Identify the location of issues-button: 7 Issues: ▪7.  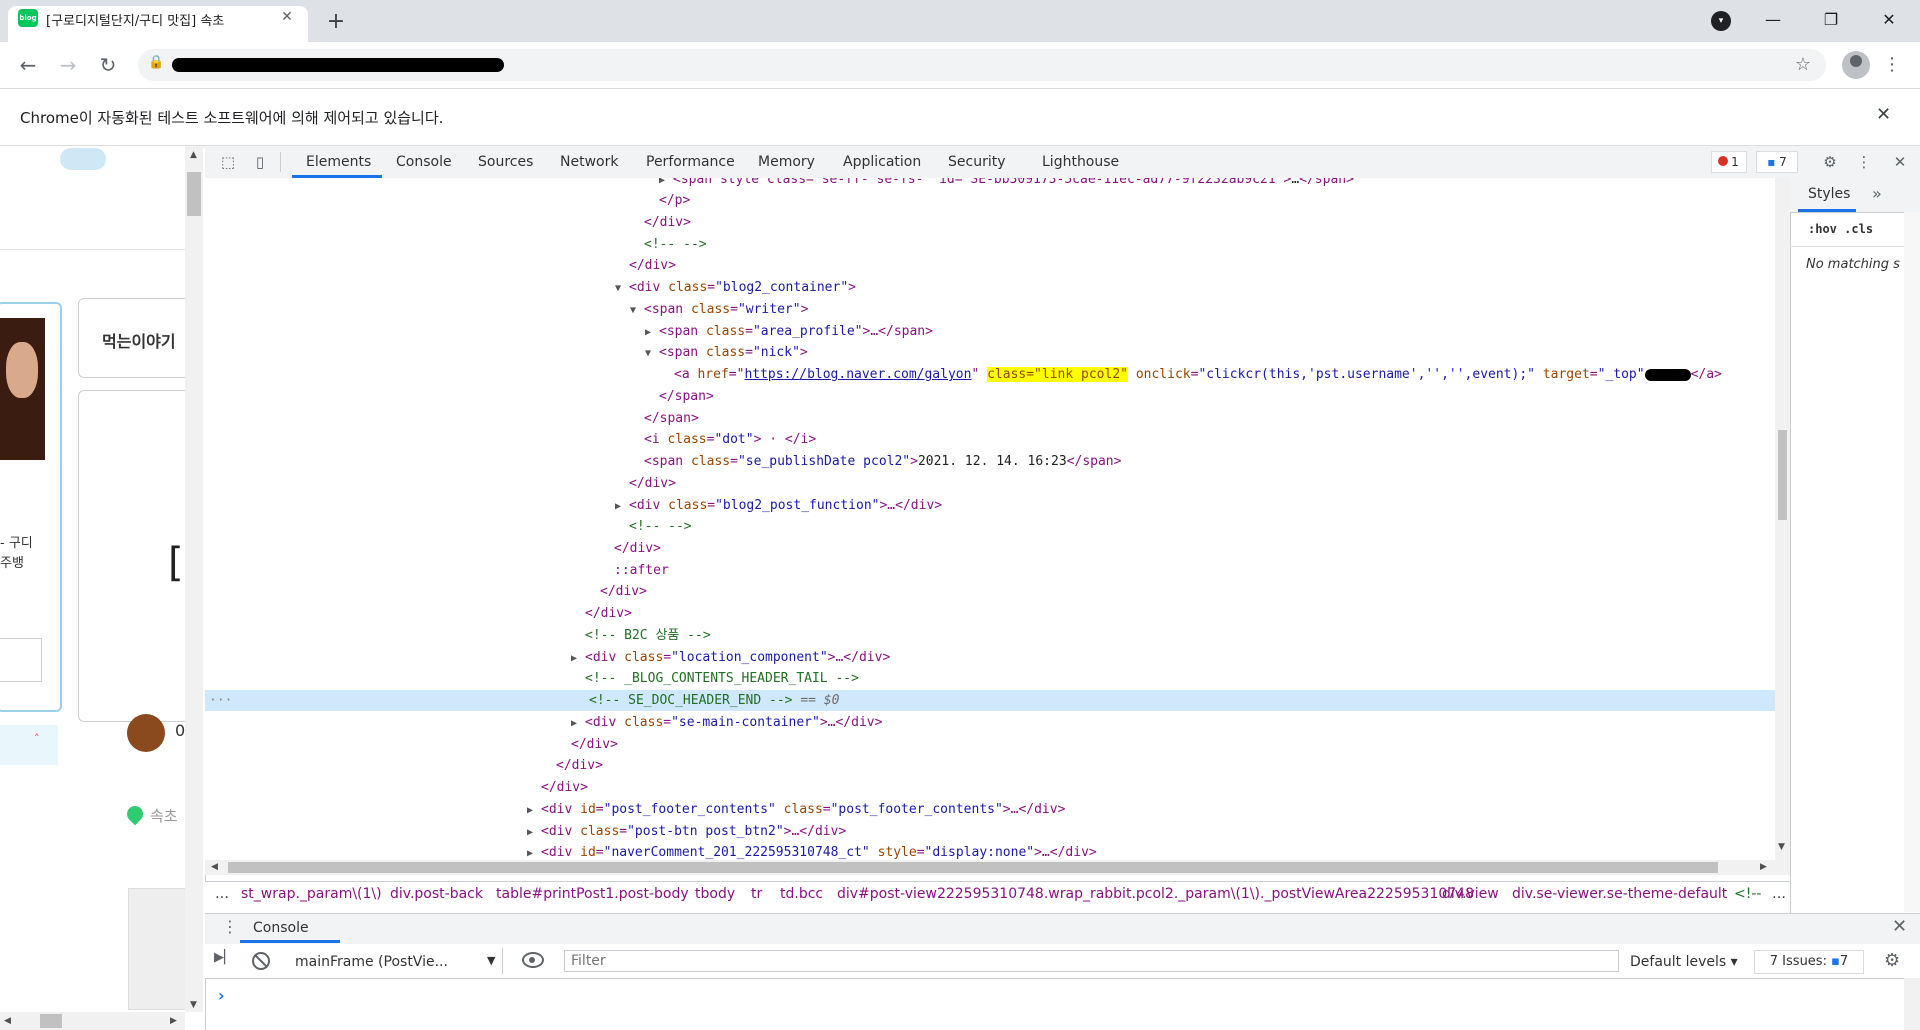
(1809, 962).